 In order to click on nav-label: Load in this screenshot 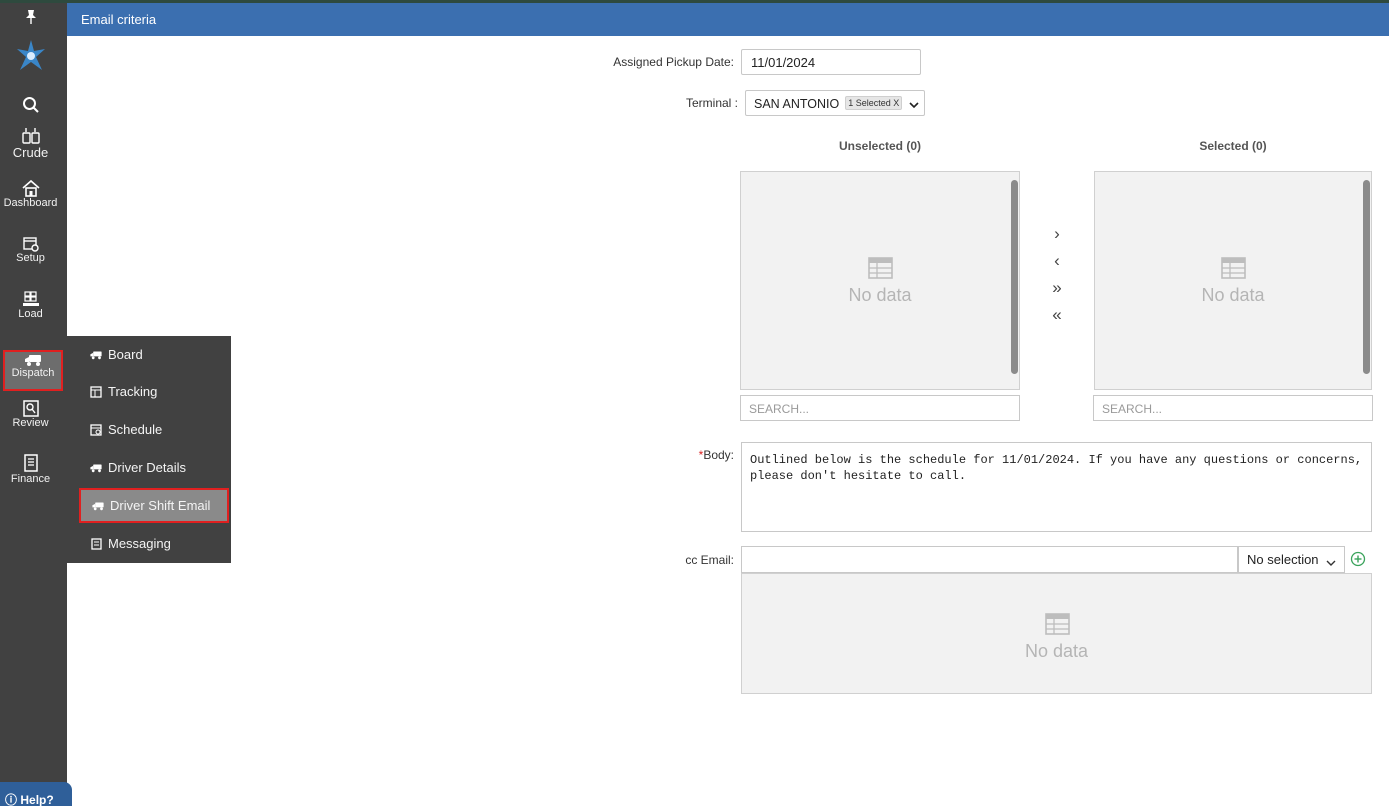, I will do `click(30, 314)`.